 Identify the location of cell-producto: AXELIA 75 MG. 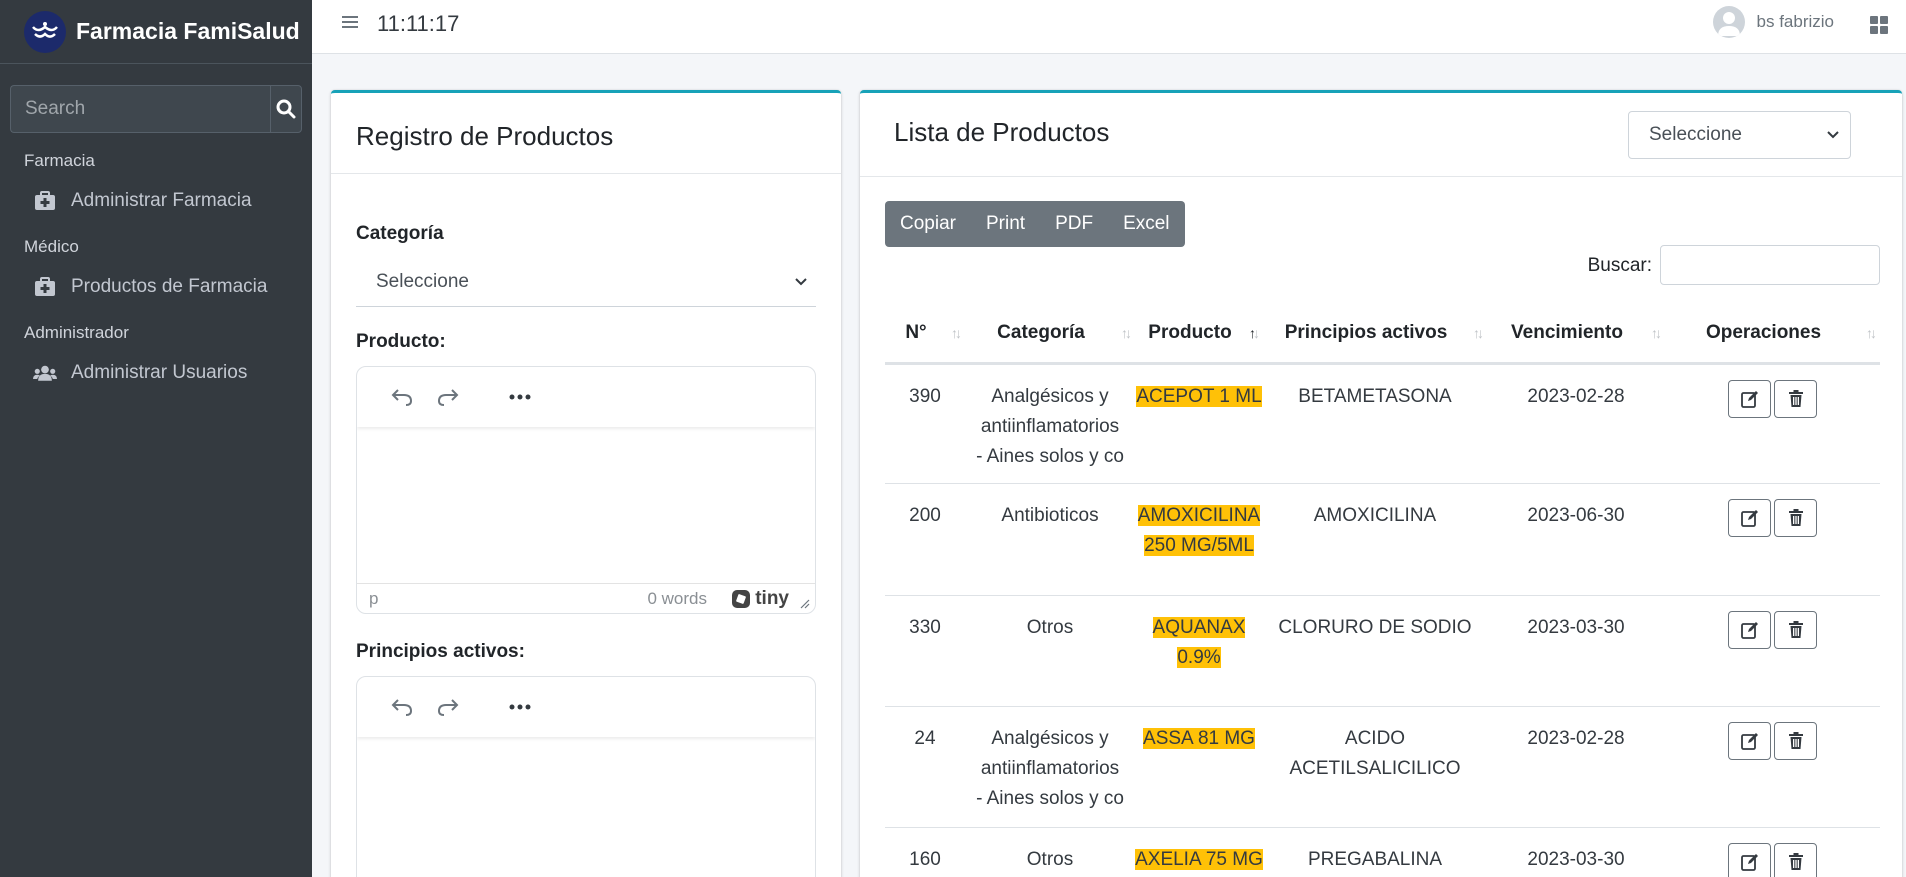
(1199, 851).